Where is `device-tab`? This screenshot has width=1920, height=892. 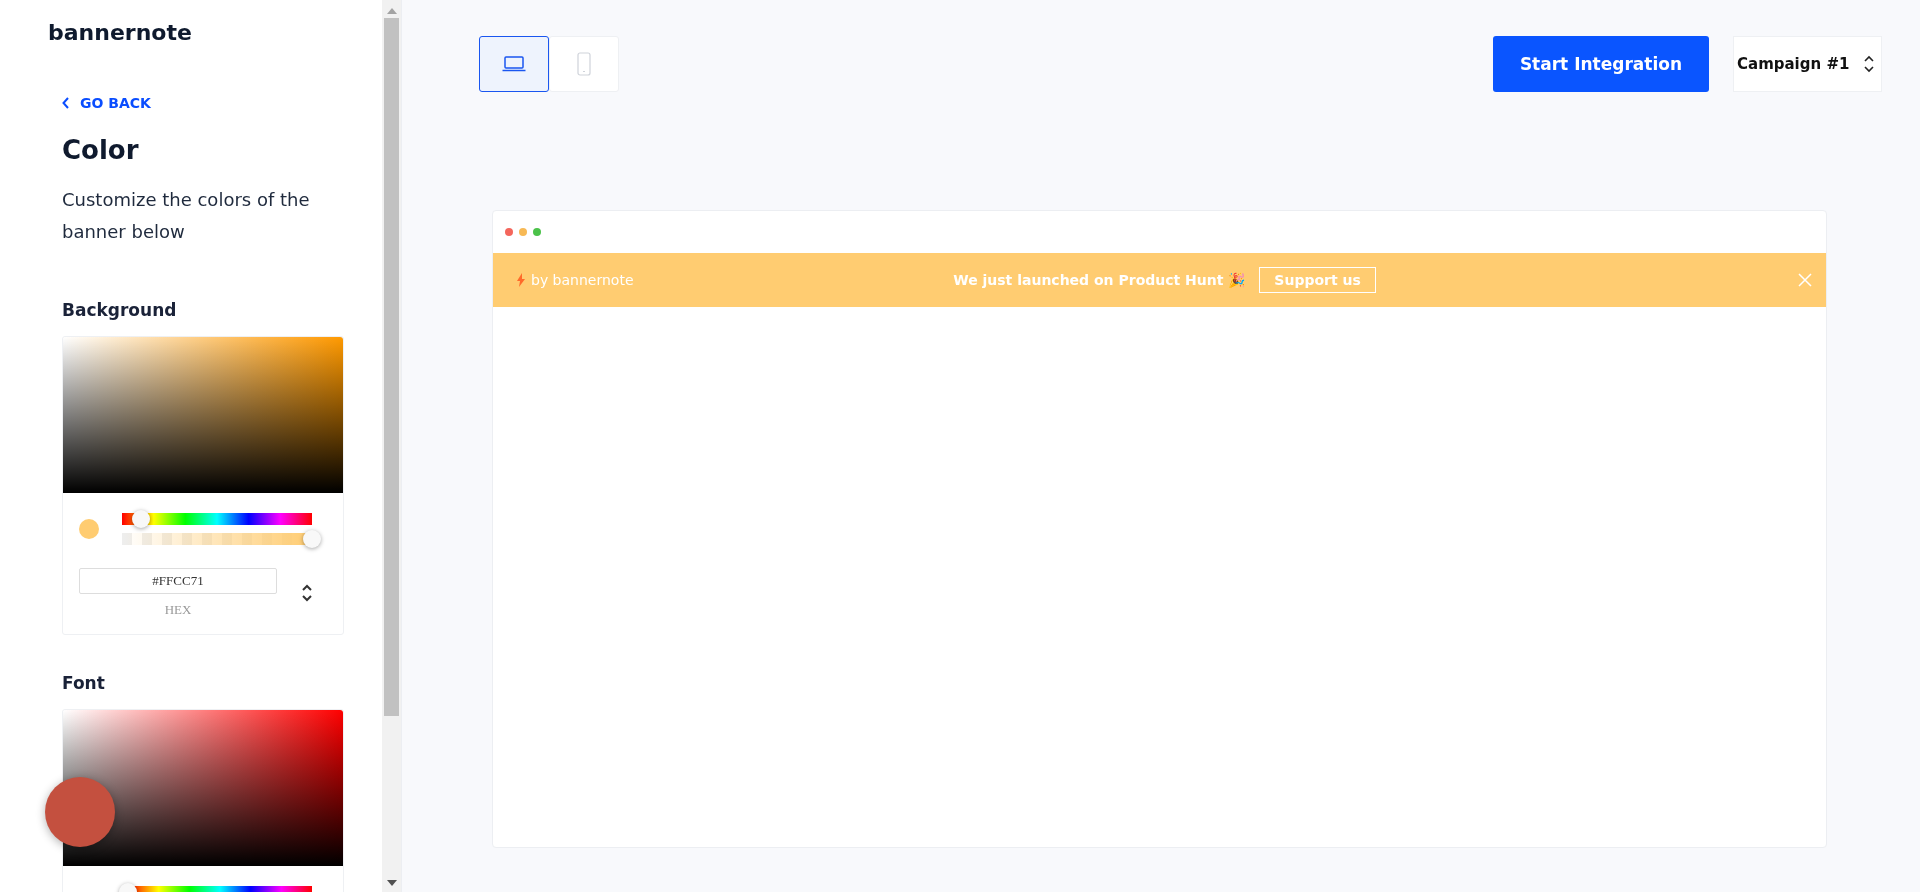 device-tab is located at coordinates (514, 64).